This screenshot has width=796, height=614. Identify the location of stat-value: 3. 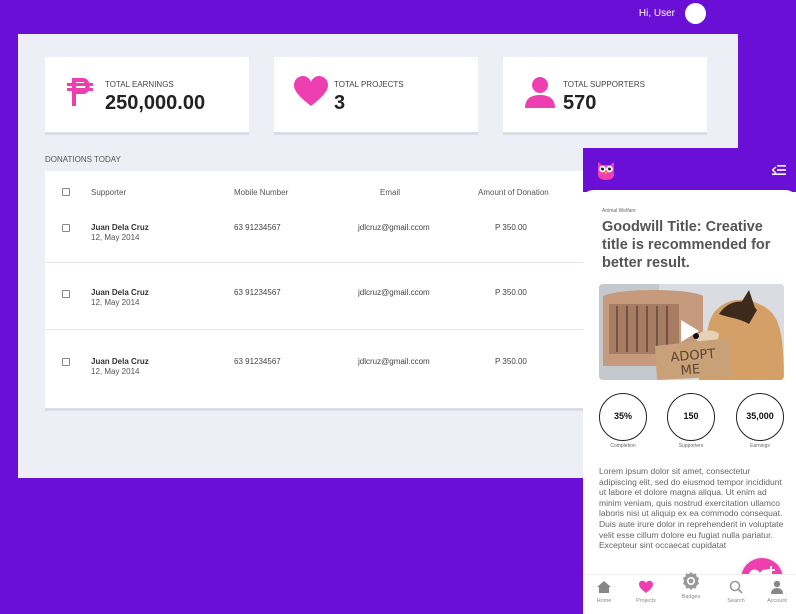
(340, 103).